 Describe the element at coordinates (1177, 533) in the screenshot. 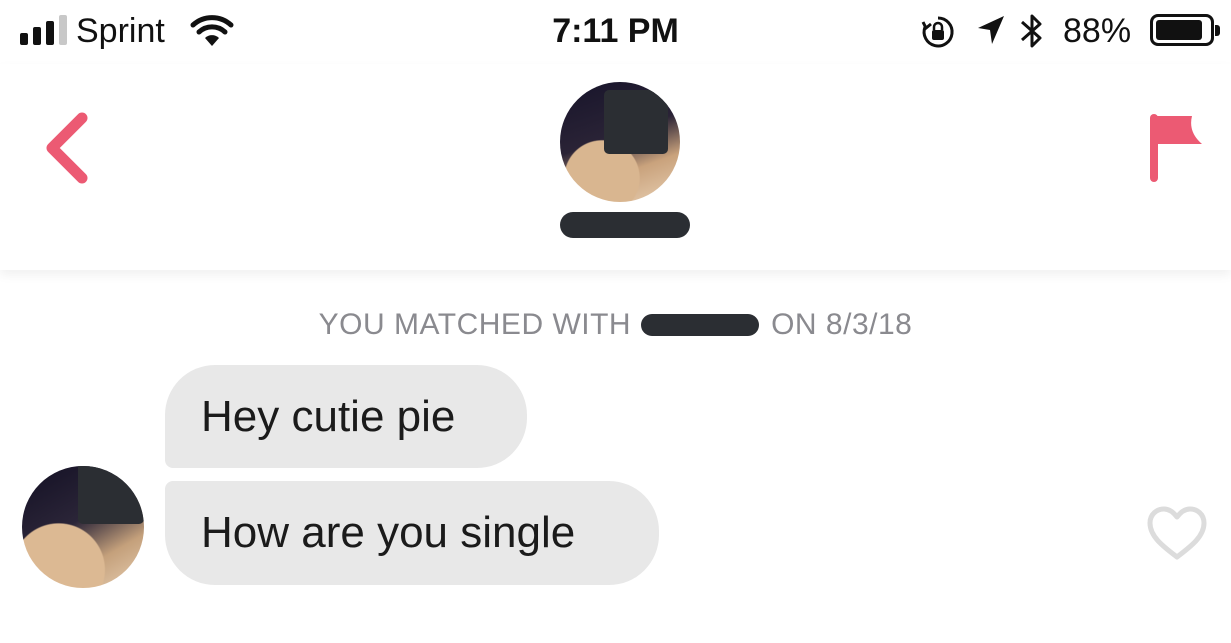

I see `heart-outline-icon` at that location.